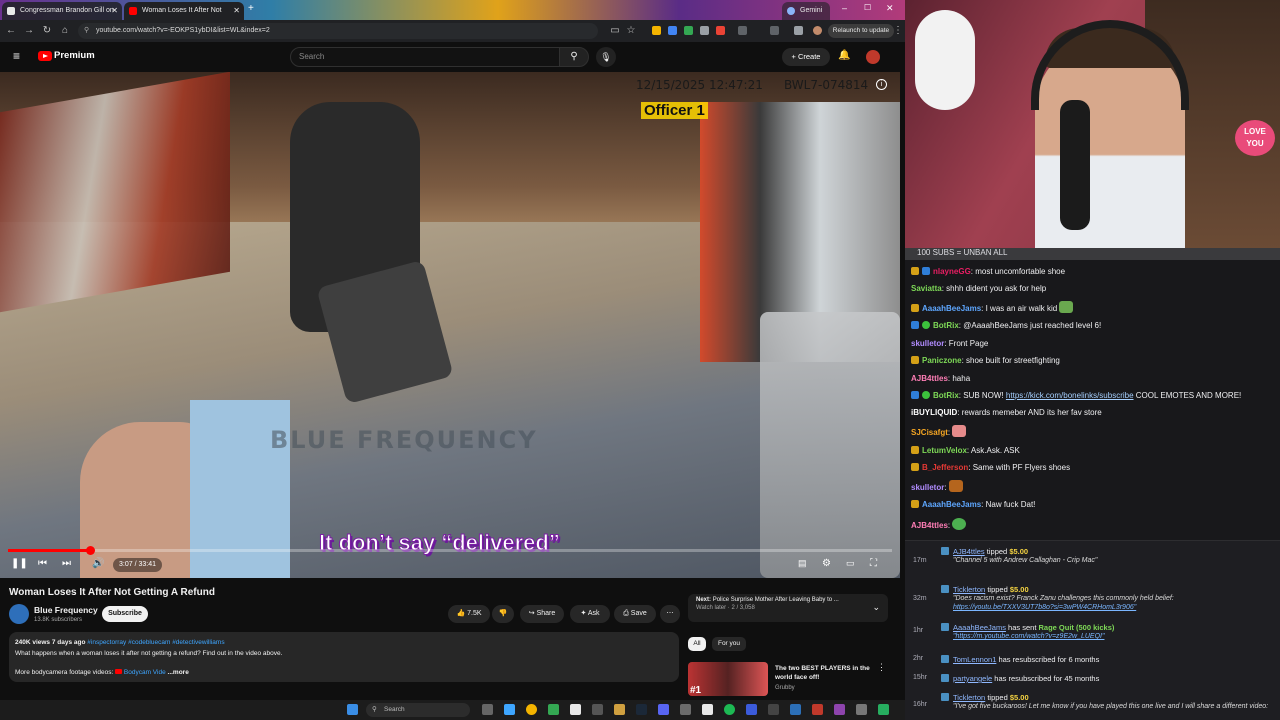 The height and width of the screenshot is (720, 1280). What do you see at coordinates (898, 31) in the screenshot?
I see `browser-menu-icon: ⋮` at bounding box center [898, 31].